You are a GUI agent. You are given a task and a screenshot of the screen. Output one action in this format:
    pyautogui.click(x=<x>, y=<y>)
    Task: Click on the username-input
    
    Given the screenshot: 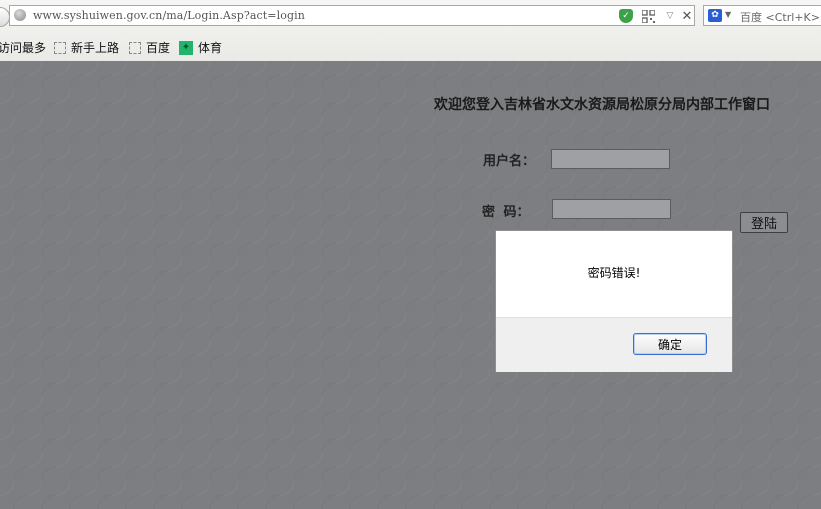 What is the action you would take?
    pyautogui.click(x=610, y=159)
    